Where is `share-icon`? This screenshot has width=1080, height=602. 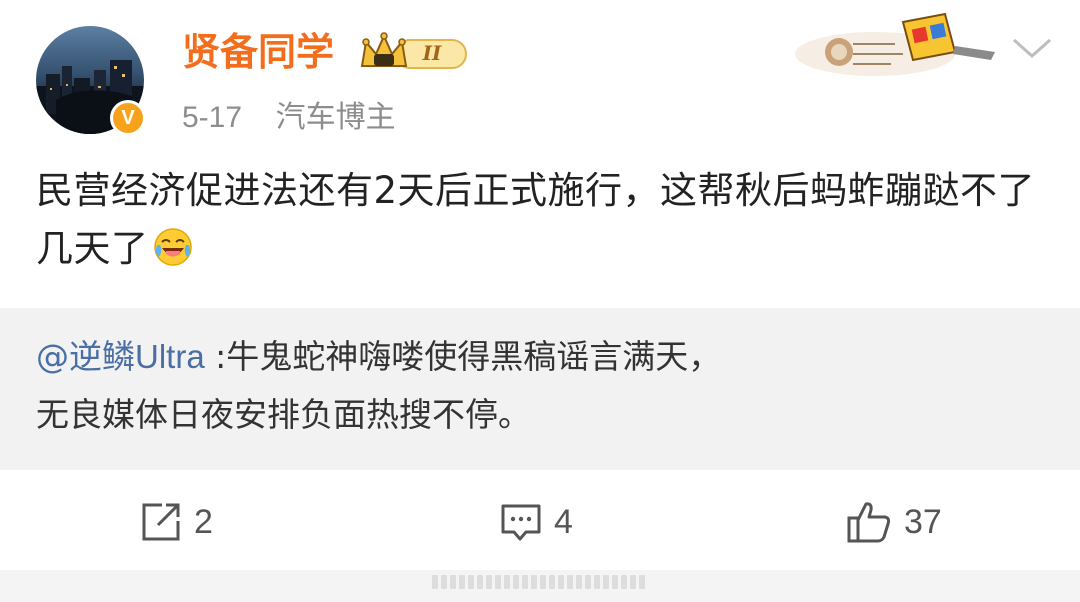 share-icon is located at coordinates (161, 522).